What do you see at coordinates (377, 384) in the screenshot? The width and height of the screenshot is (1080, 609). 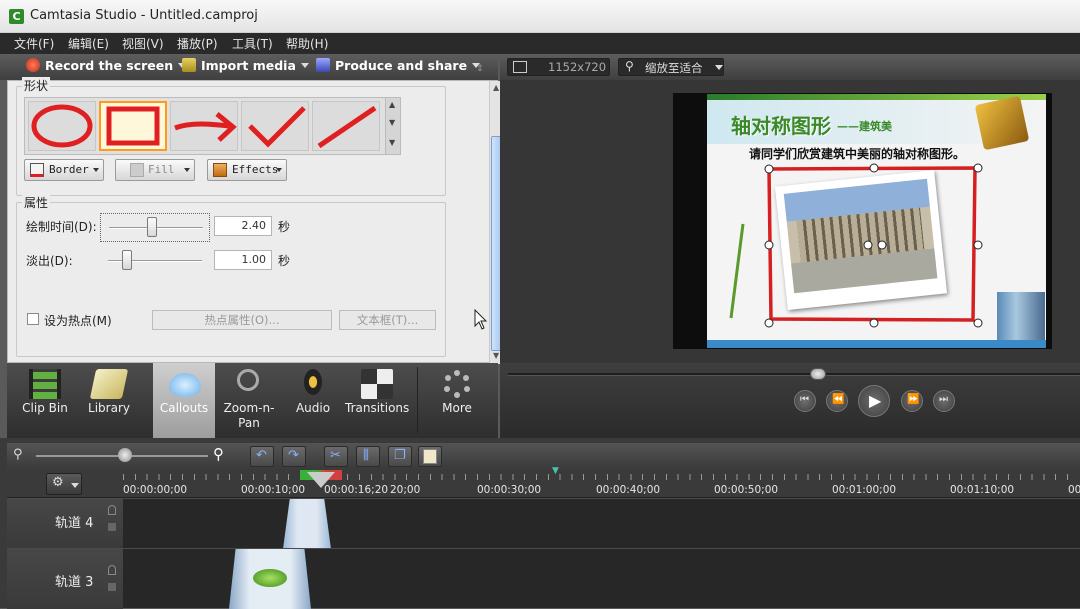 I see `transitions-icon` at bounding box center [377, 384].